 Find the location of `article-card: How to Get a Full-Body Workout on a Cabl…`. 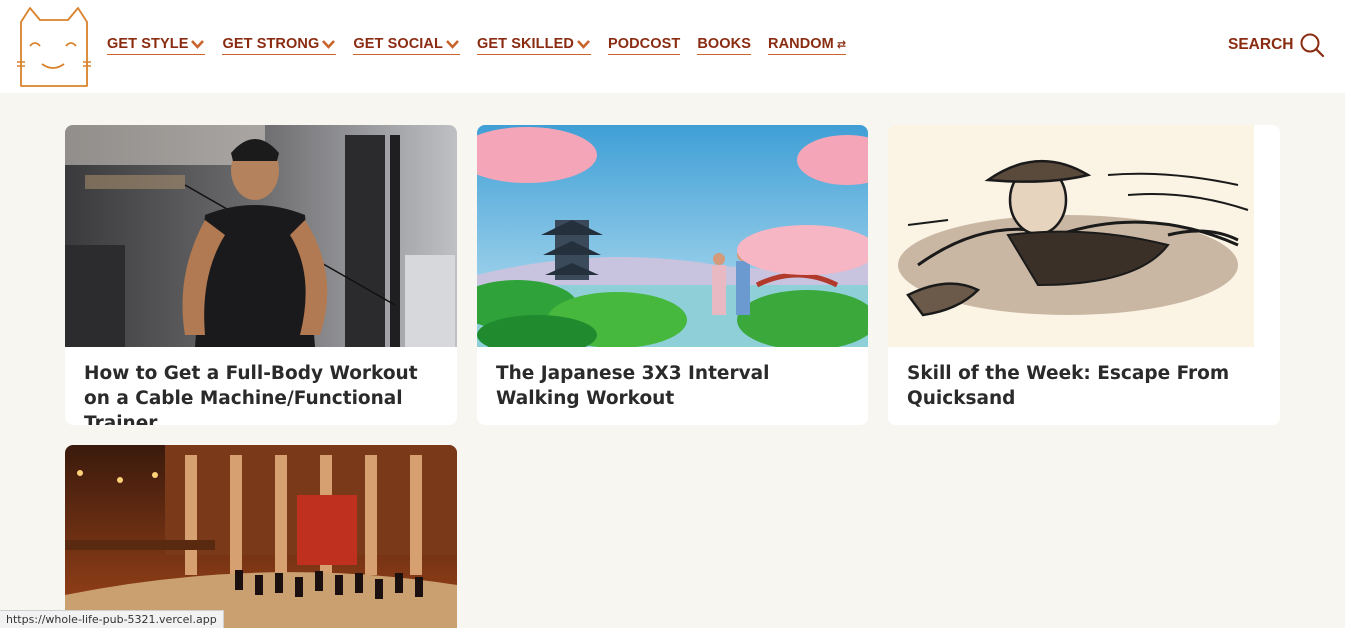

article-card: How to Get a Full-Body Workout on a Cabl… is located at coordinates (261, 275).